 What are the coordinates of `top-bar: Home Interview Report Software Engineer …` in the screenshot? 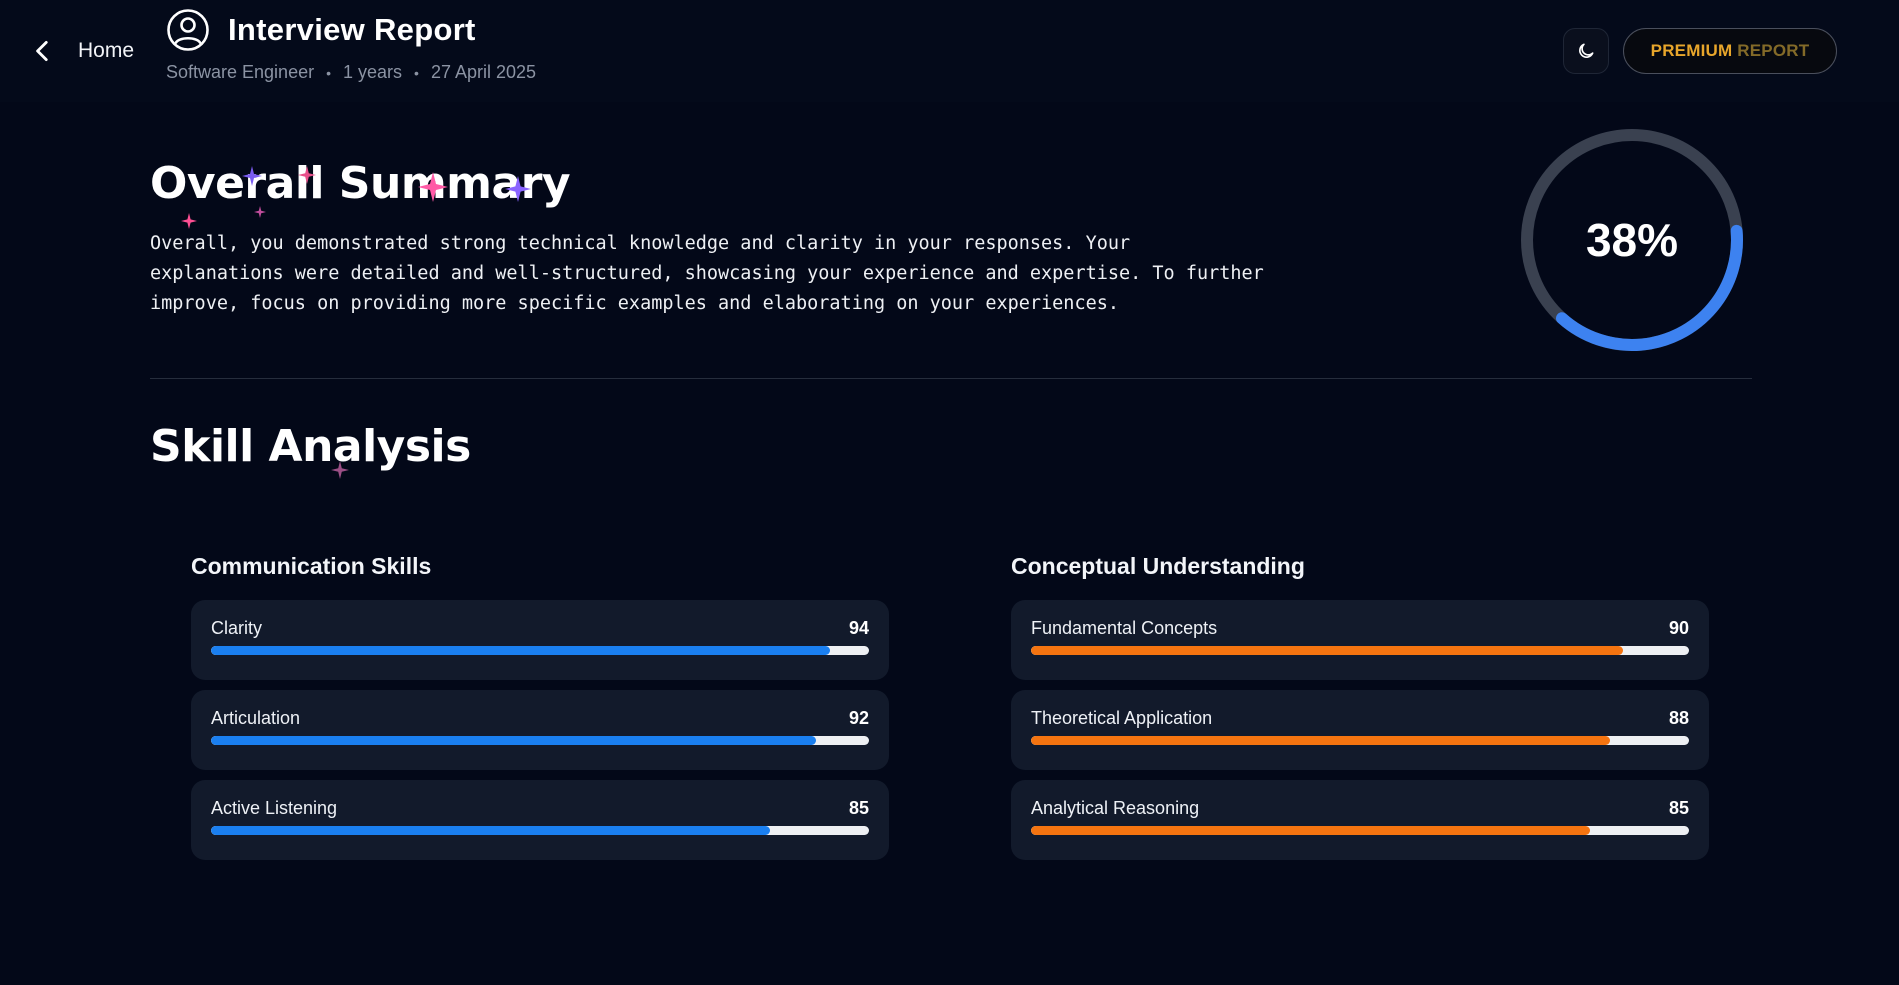 It's located at (949, 51).